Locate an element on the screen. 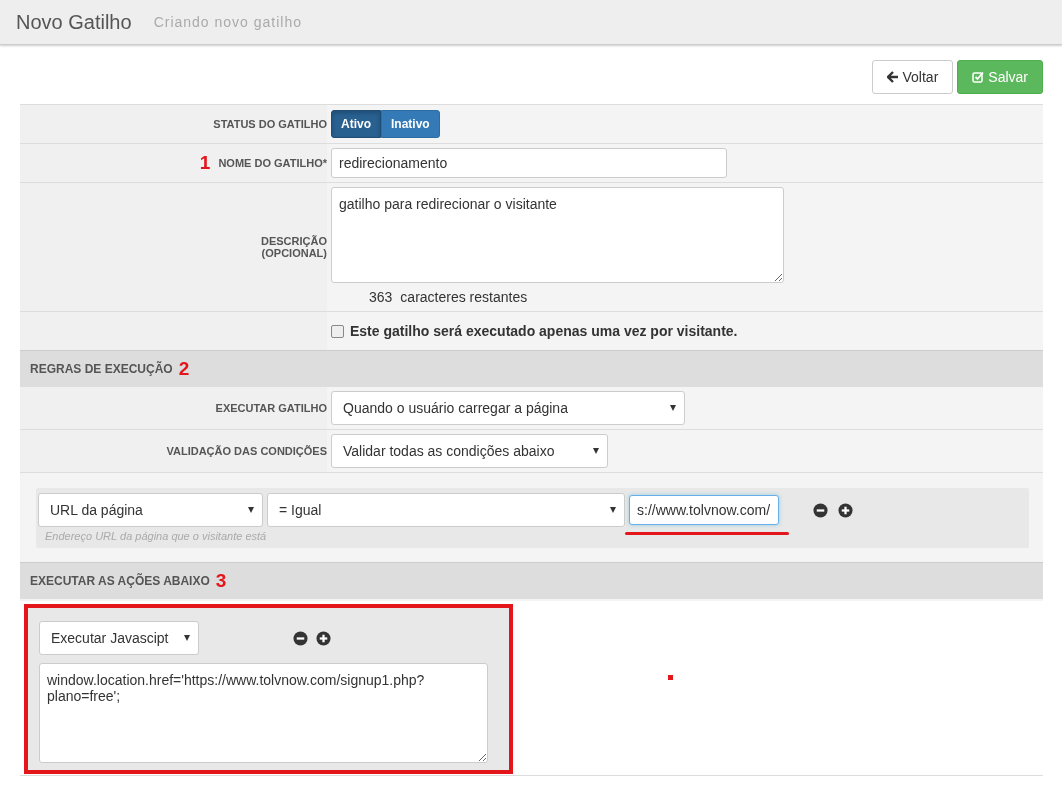  field-label: STATUS DO GATILHO is located at coordinates (270, 124).